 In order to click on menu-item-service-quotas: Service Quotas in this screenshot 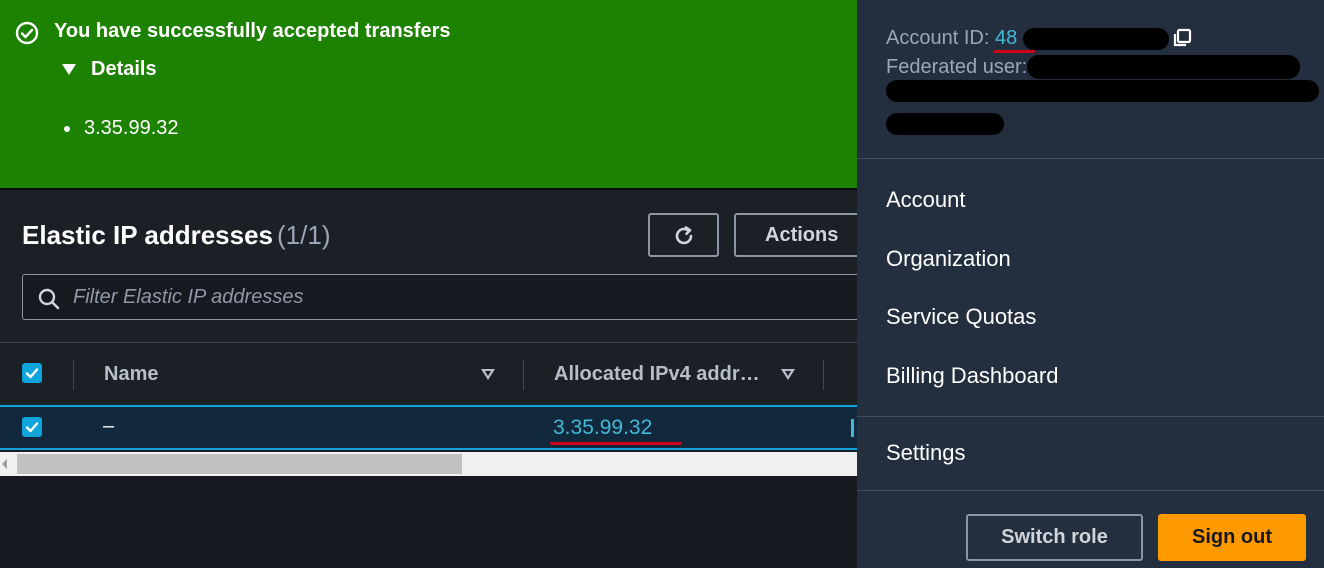, I will do `click(961, 317)`.